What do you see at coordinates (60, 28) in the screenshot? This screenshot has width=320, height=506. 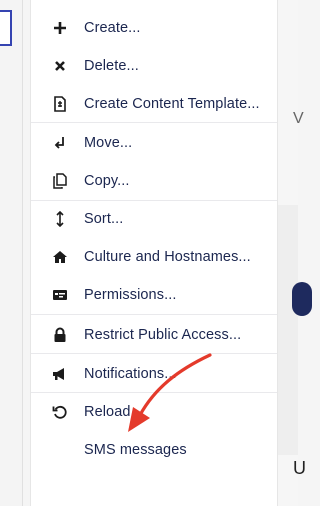 I see `plus-icon` at bounding box center [60, 28].